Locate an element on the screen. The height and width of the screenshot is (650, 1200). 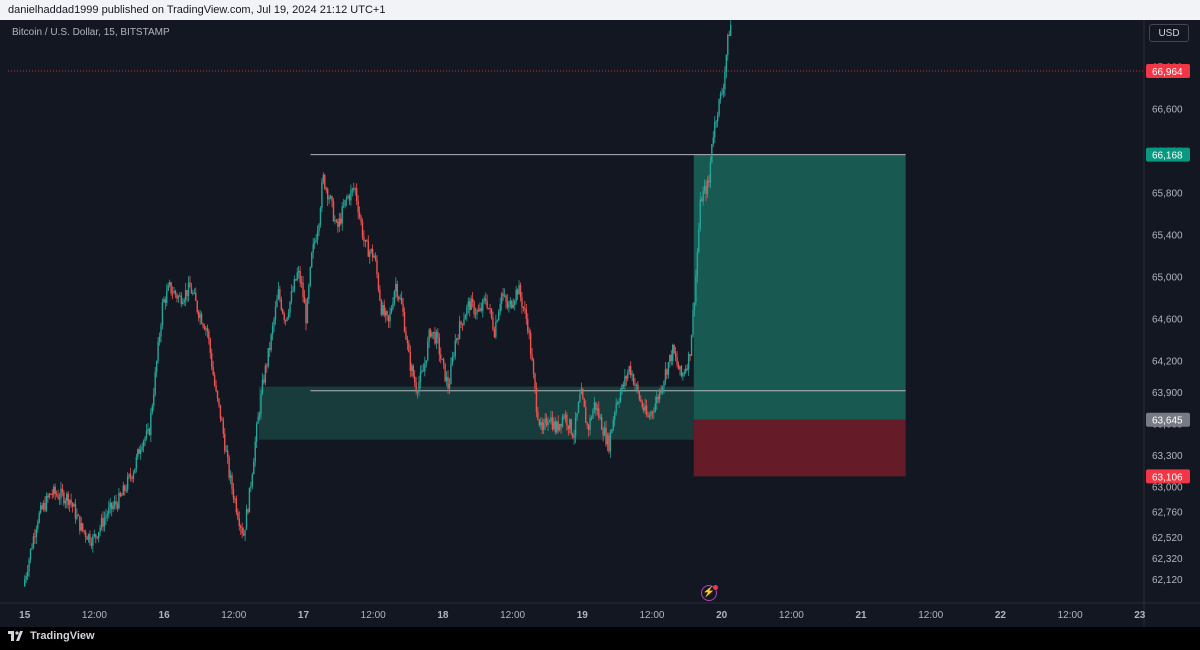
tradingview-logo: TradingView is located at coordinates (51, 636).